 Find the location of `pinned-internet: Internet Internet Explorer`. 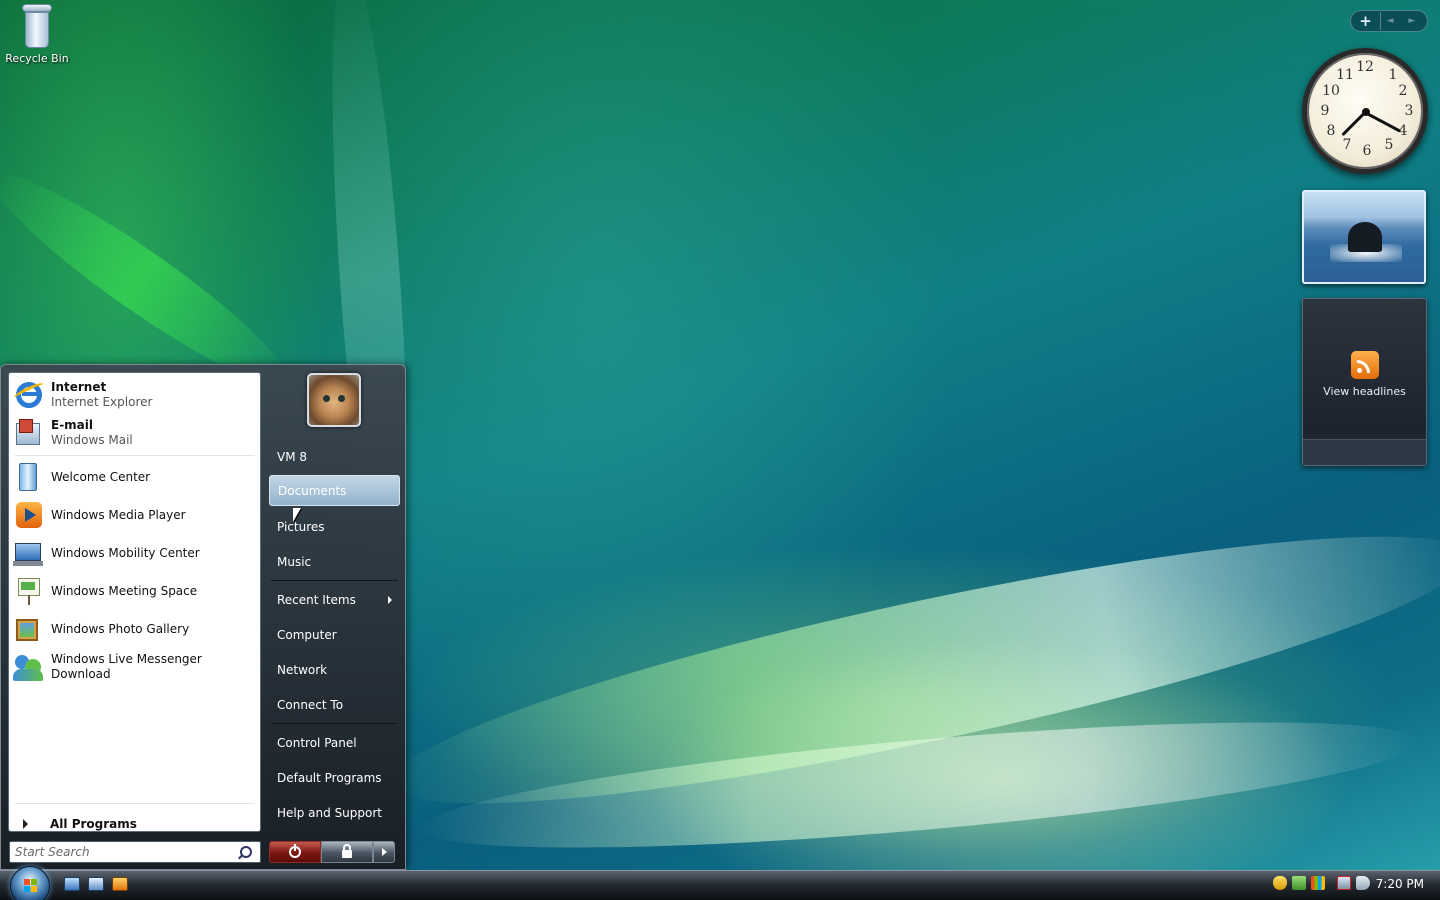

pinned-internet: Internet Internet Explorer is located at coordinates (135, 395).